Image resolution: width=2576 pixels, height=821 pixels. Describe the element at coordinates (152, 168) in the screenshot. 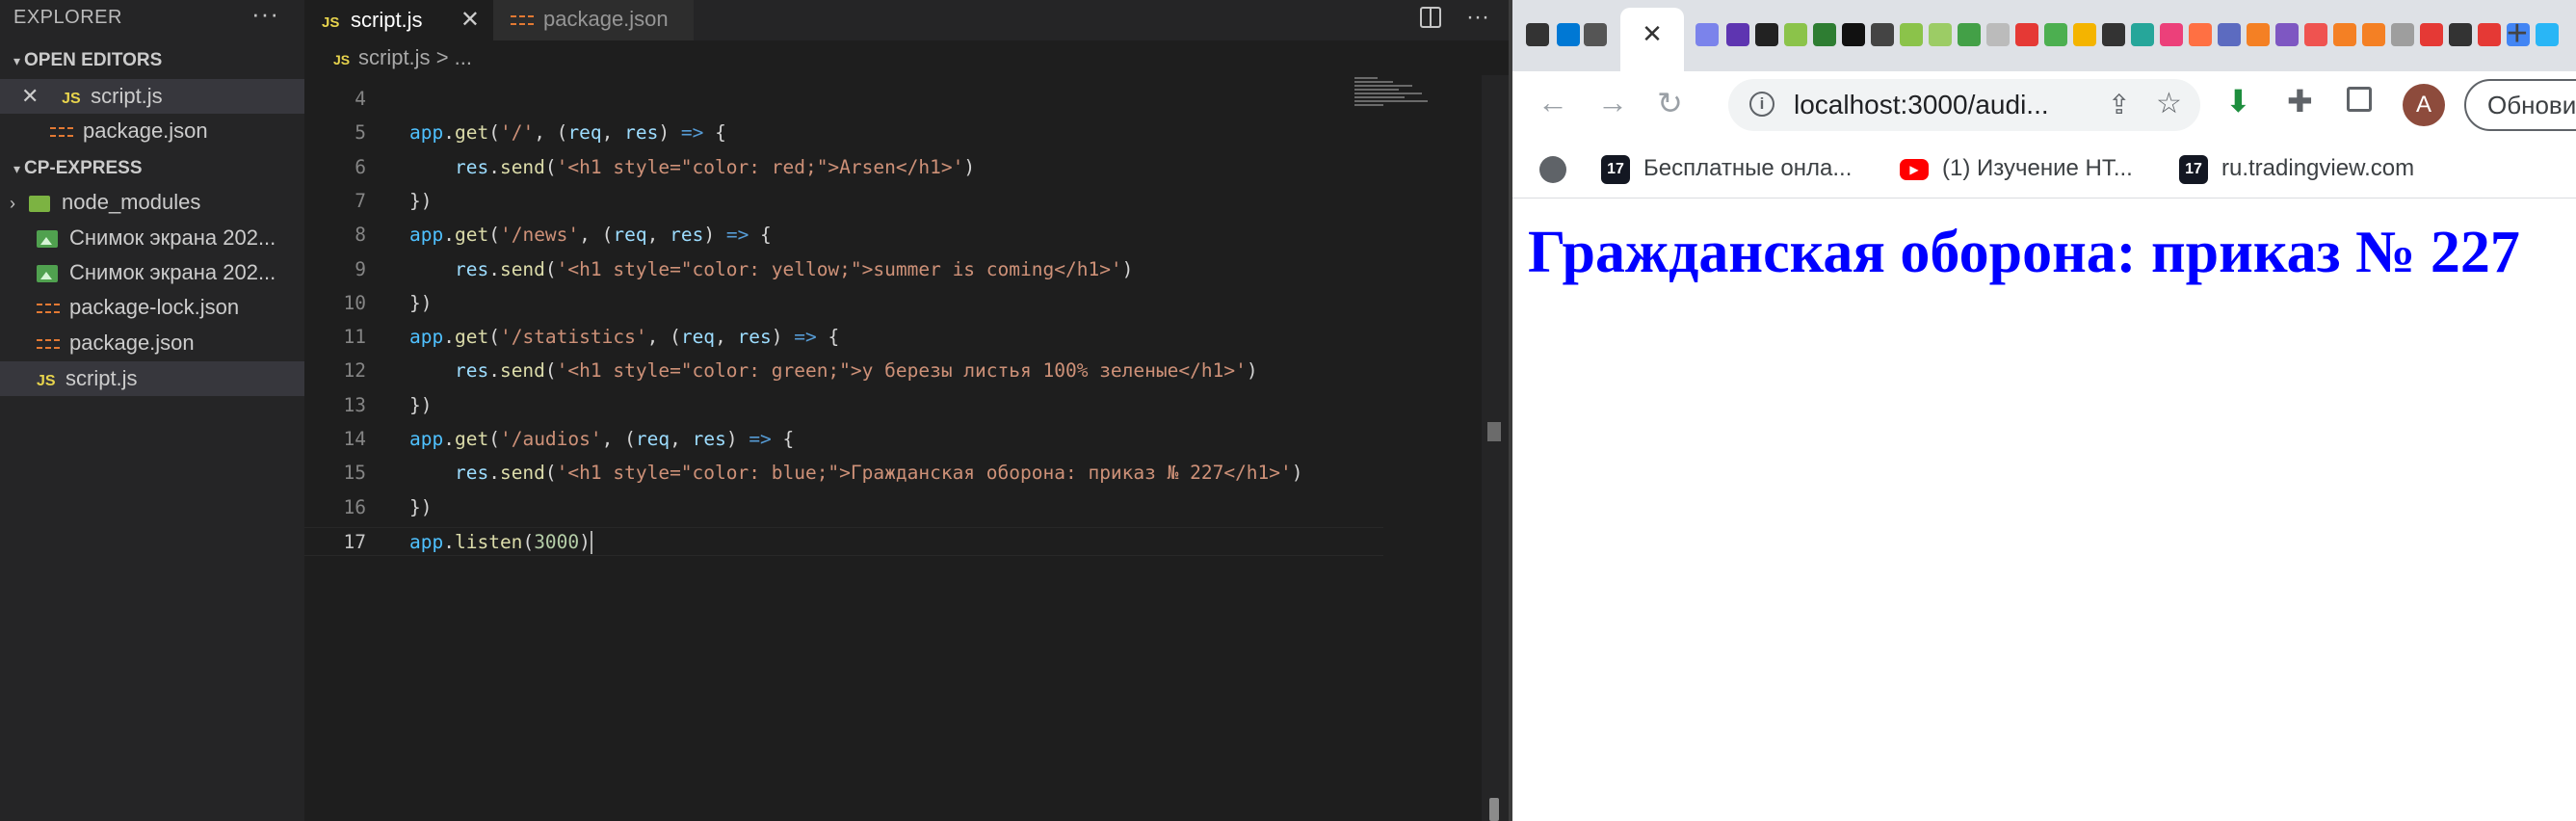

I see `project-header: ▾ CP-EXPRESS` at that location.